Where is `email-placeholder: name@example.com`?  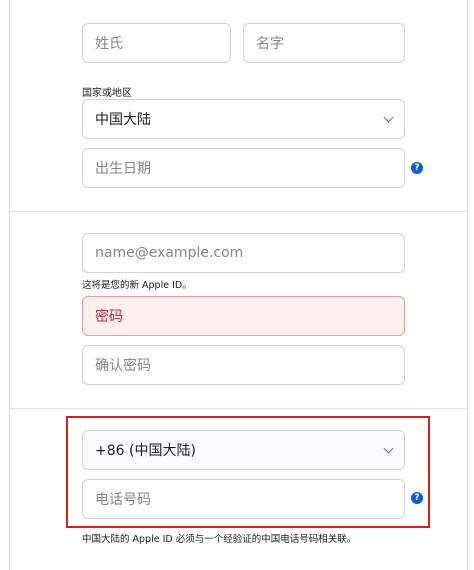
email-placeholder: name@example.com is located at coordinates (169, 253).